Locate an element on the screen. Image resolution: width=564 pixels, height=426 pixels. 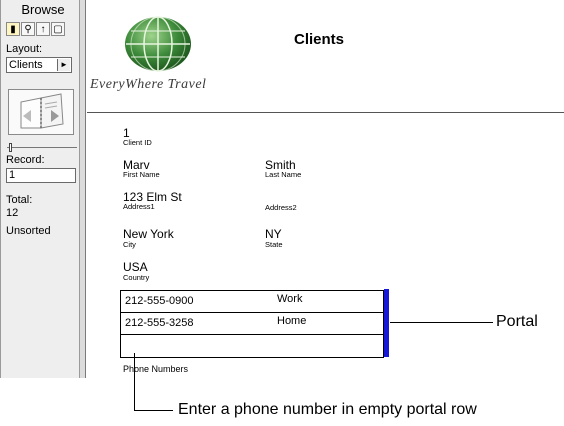
sort-status: Unsorted is located at coordinates (28, 231).